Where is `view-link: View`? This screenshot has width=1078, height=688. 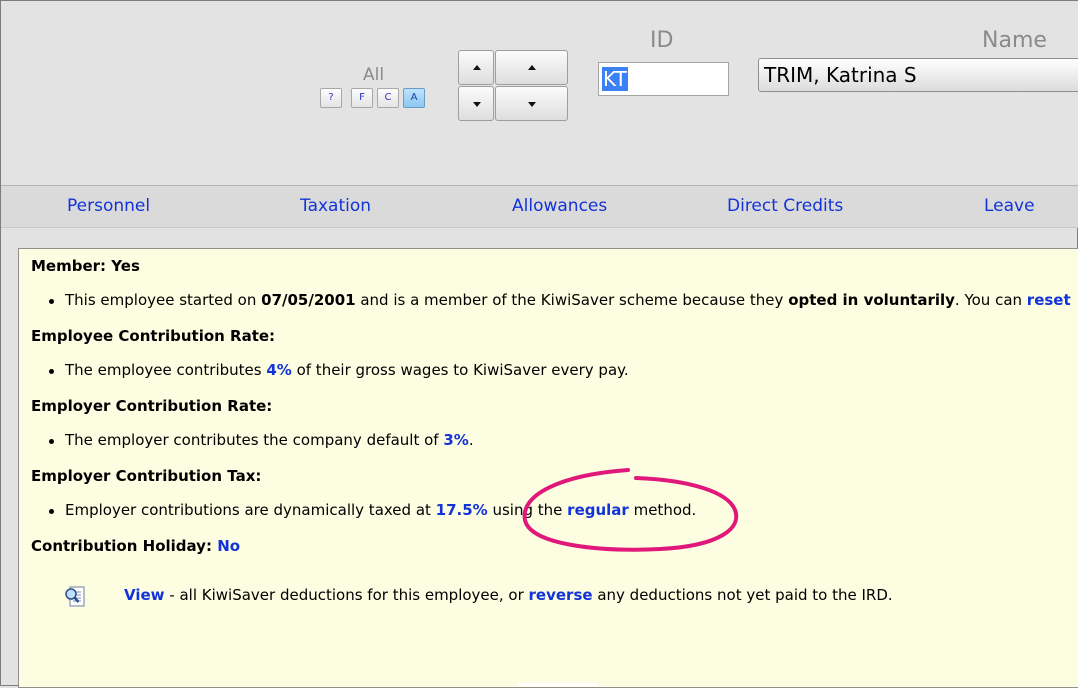 view-link: View is located at coordinates (144, 595).